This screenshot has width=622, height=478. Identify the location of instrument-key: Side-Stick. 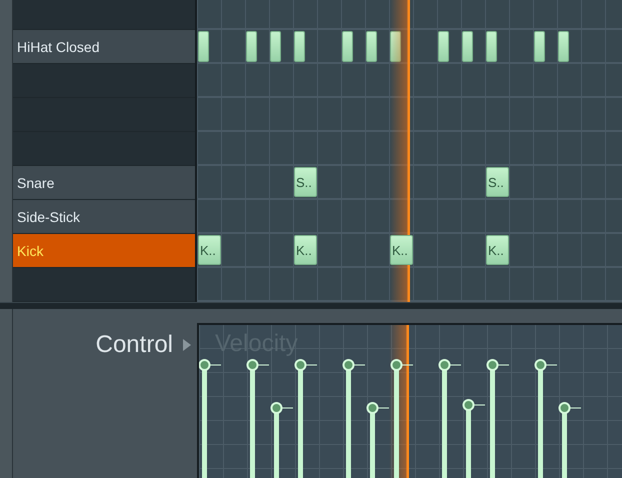
(104, 217).